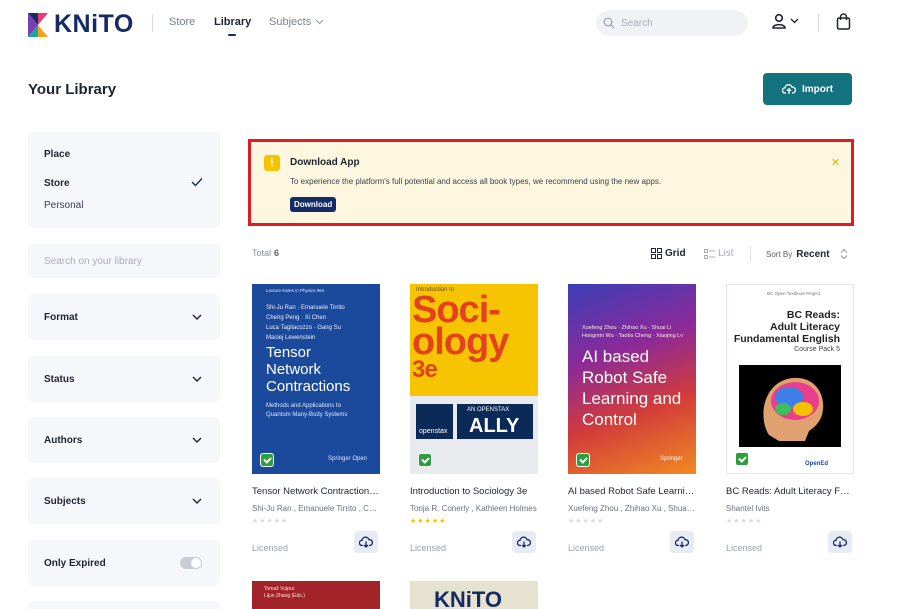 This screenshot has height=609, width=913. Describe the element at coordinates (124, 605) in the screenshot. I see `sidebar-card-partial` at that location.